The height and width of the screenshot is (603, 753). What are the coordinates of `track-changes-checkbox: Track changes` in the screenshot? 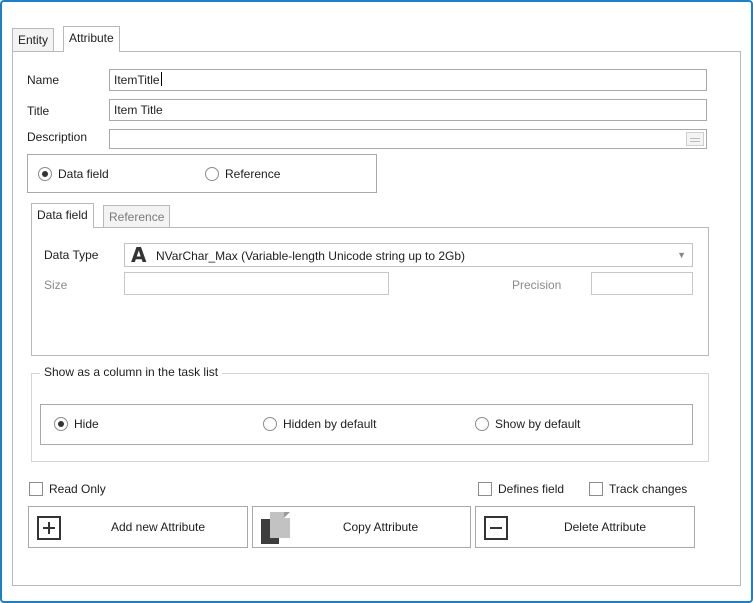 It's located at (638, 489).